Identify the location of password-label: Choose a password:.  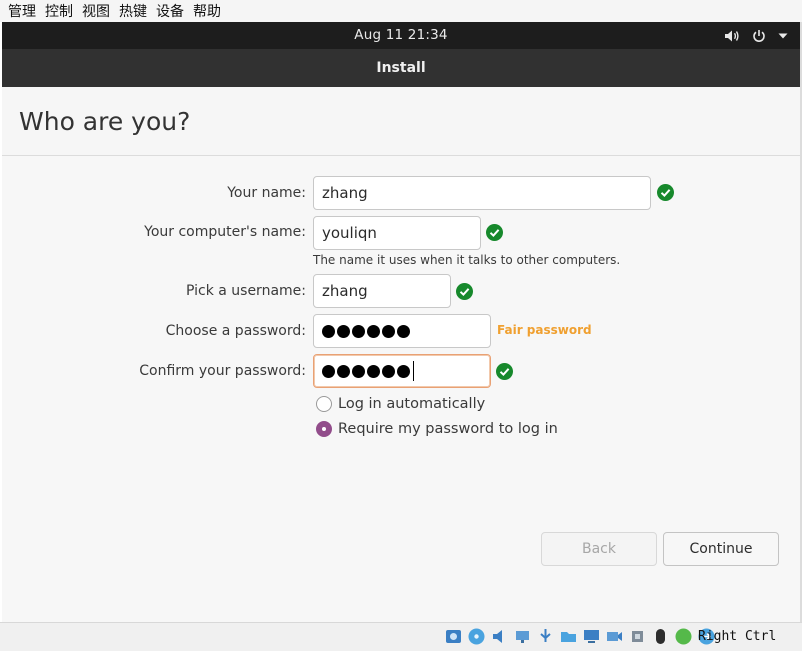
(235, 331).